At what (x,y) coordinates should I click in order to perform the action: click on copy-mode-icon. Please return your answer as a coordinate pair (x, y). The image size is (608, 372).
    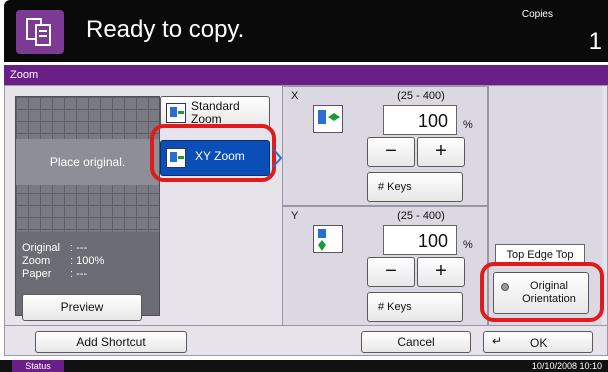
    Looking at the image, I should click on (40, 32).